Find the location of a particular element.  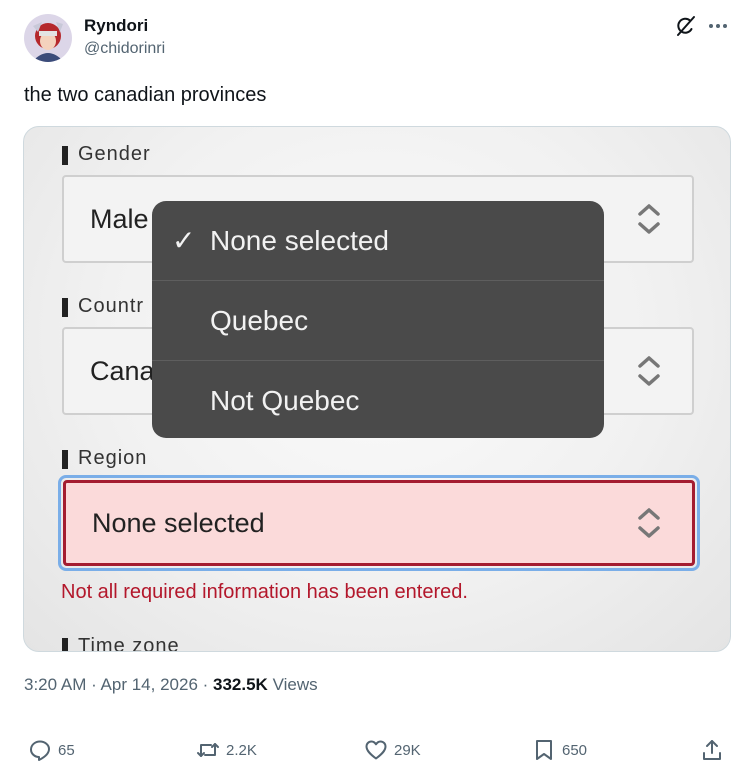

region-select: None selected is located at coordinates (379, 523).